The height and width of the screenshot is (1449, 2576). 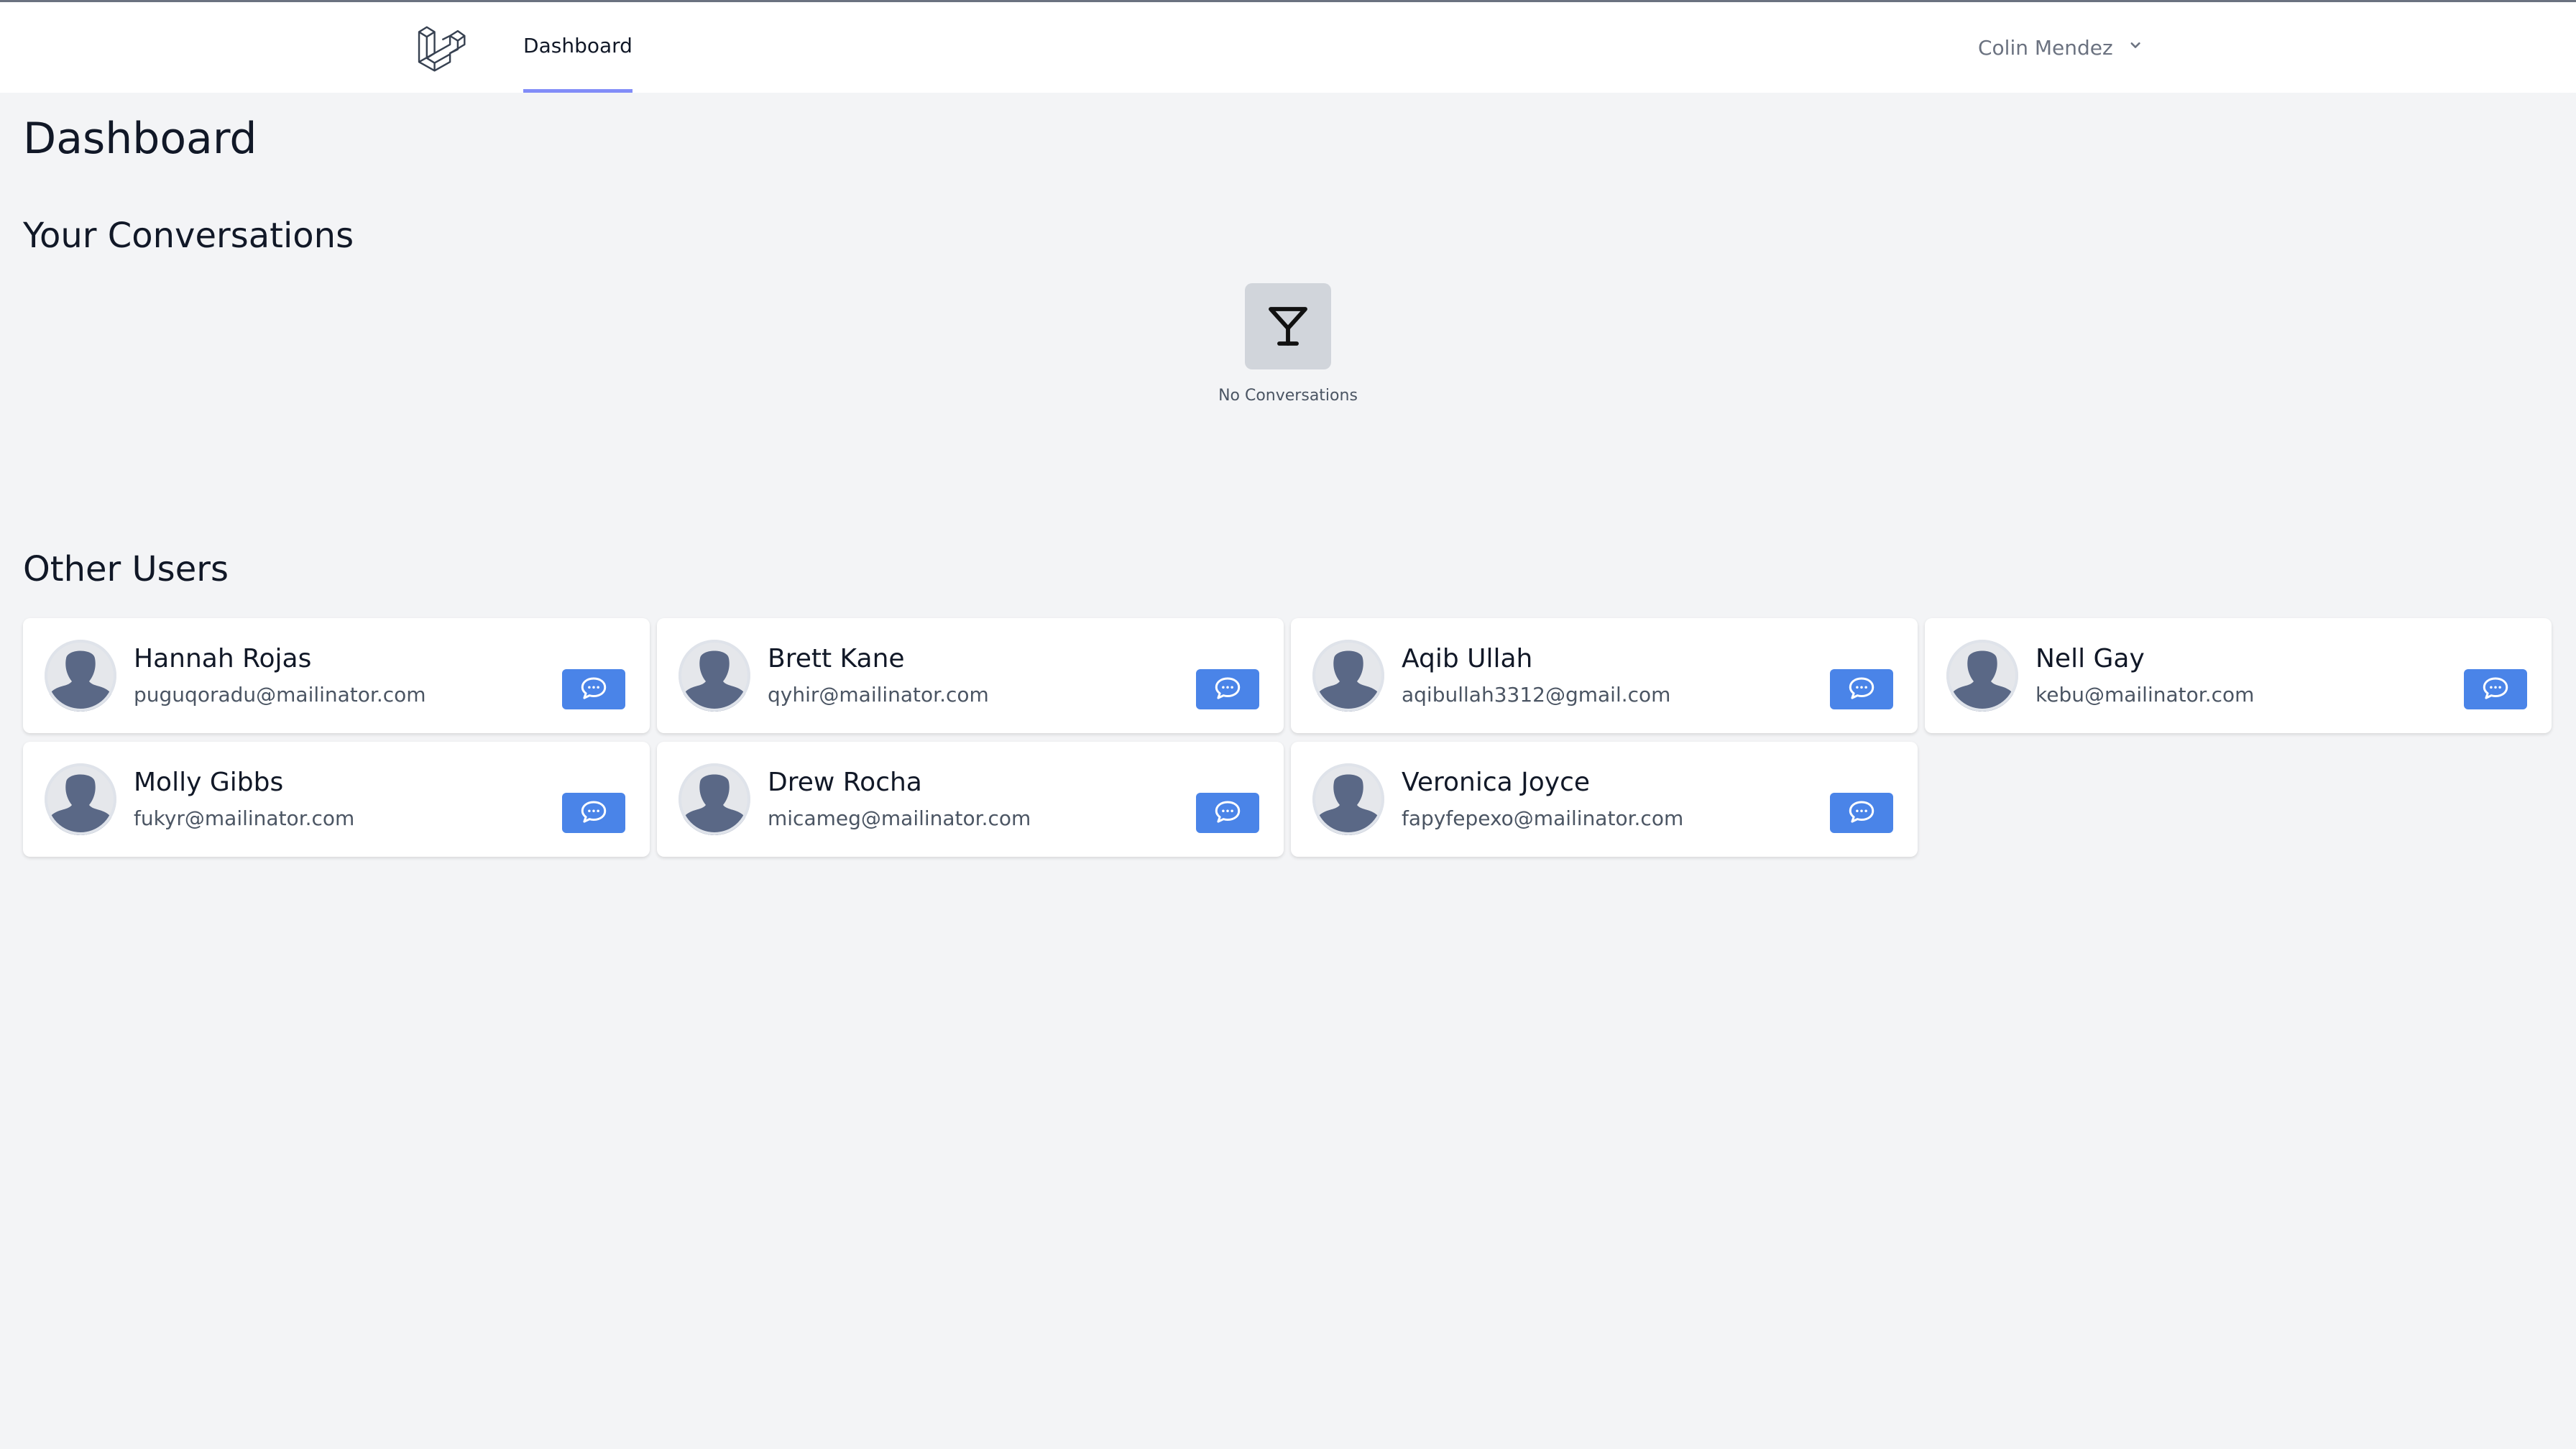 What do you see at coordinates (836, 658) in the screenshot?
I see `user-name: Brett Kane` at bounding box center [836, 658].